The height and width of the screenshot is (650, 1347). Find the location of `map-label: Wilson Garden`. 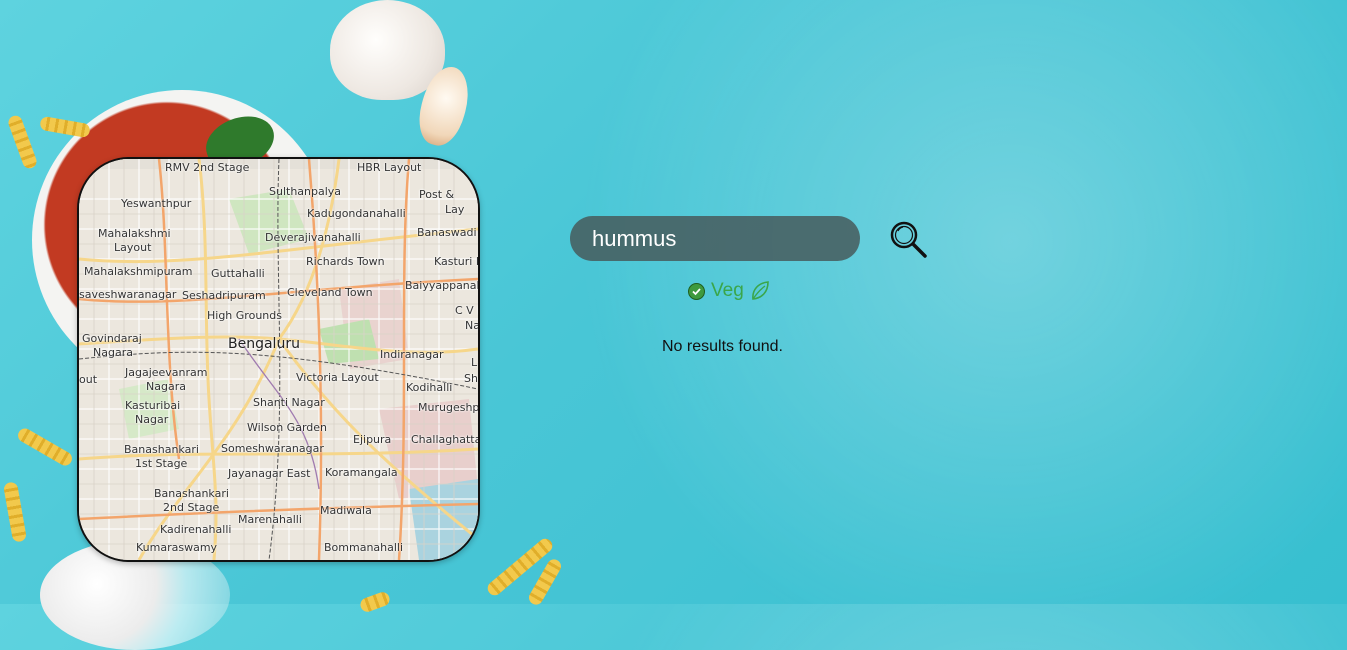

map-label: Wilson Garden is located at coordinates (287, 427).